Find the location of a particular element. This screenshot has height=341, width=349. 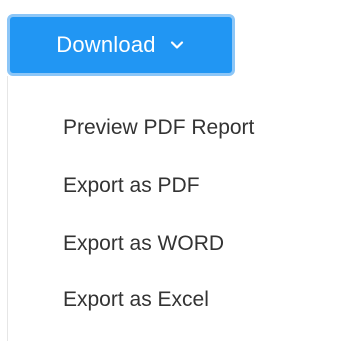

menu-item-preview-pdf-report: Preview PDF Report is located at coordinates (158, 128).